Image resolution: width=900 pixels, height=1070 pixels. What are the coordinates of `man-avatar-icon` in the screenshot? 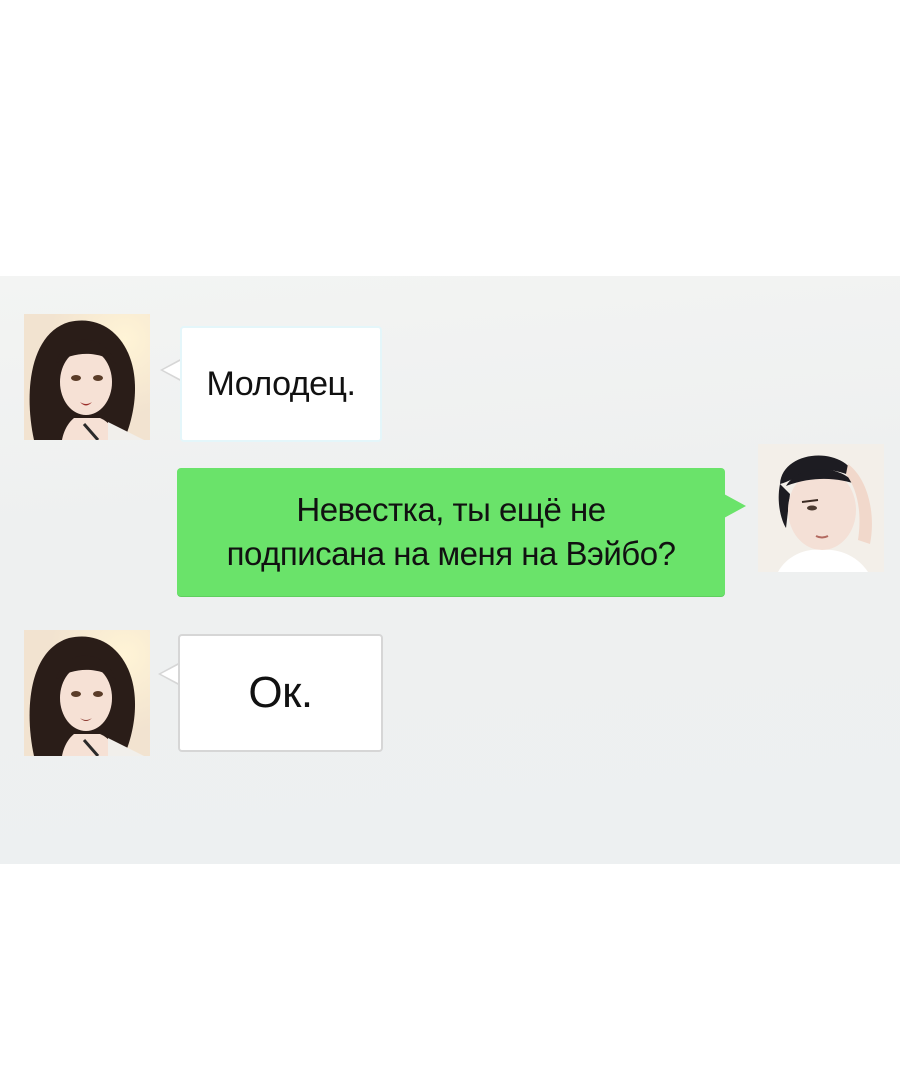 It's located at (821, 508).